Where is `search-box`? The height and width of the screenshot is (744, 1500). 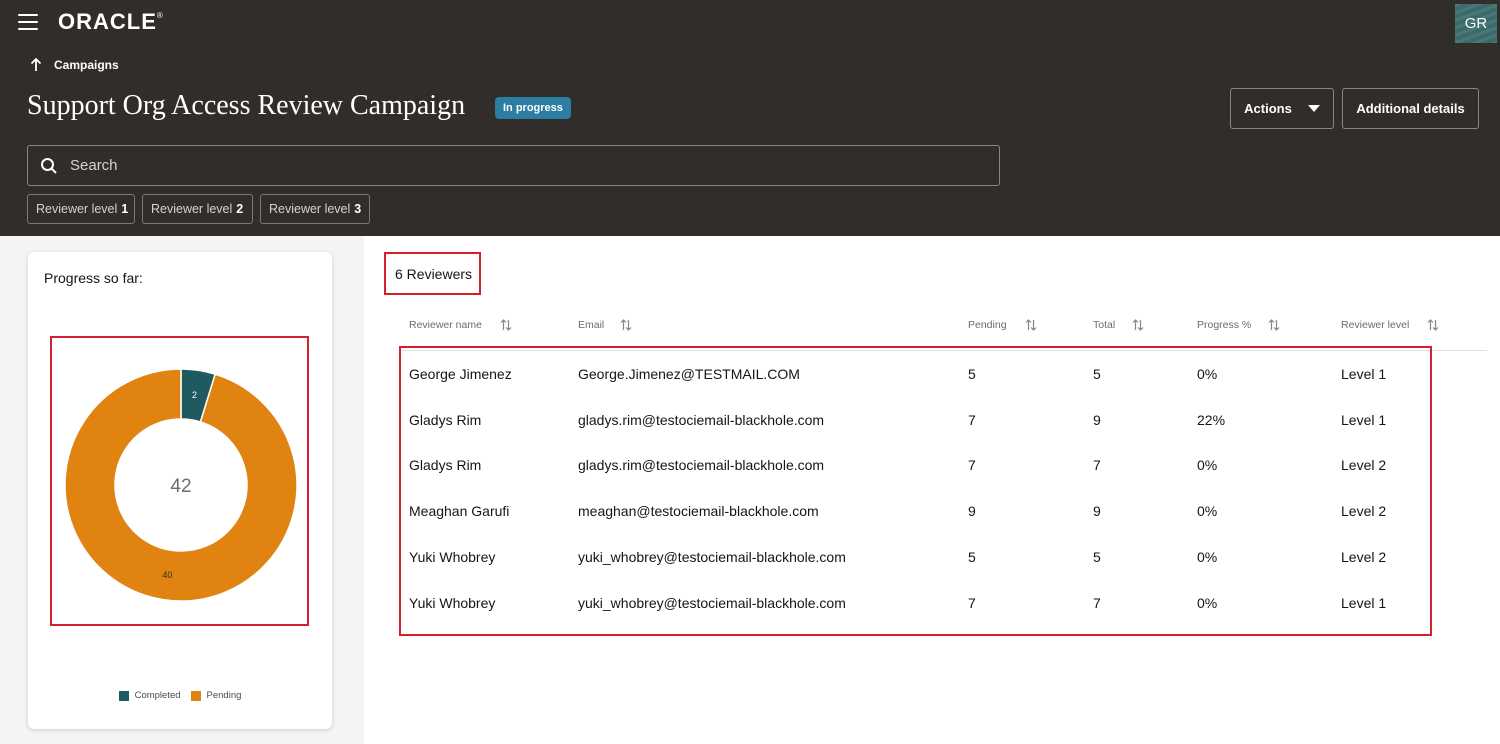
search-box is located at coordinates (513, 165).